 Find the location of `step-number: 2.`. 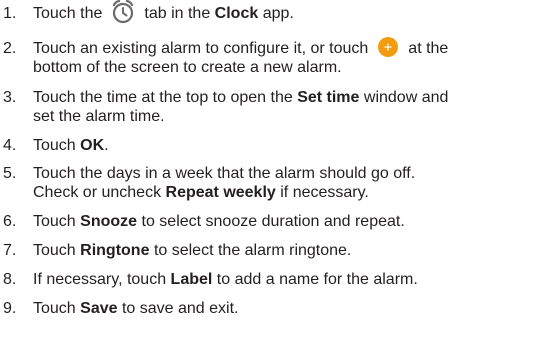

step-number: 2. is located at coordinates (10, 48).